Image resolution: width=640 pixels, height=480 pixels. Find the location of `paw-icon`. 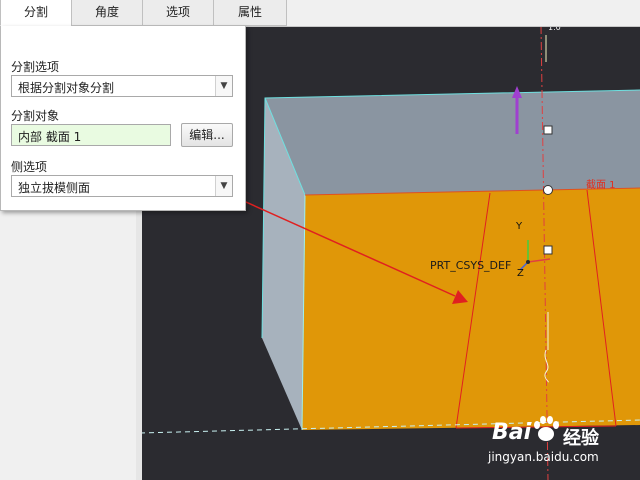

paw-icon is located at coordinates (546, 428).